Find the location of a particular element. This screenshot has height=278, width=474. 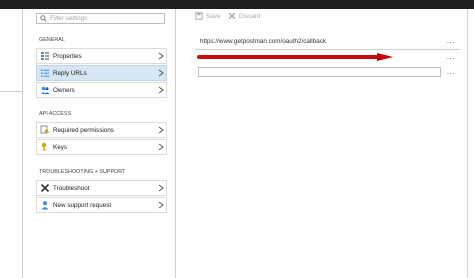

red-arrow-icon is located at coordinates (385, 57).